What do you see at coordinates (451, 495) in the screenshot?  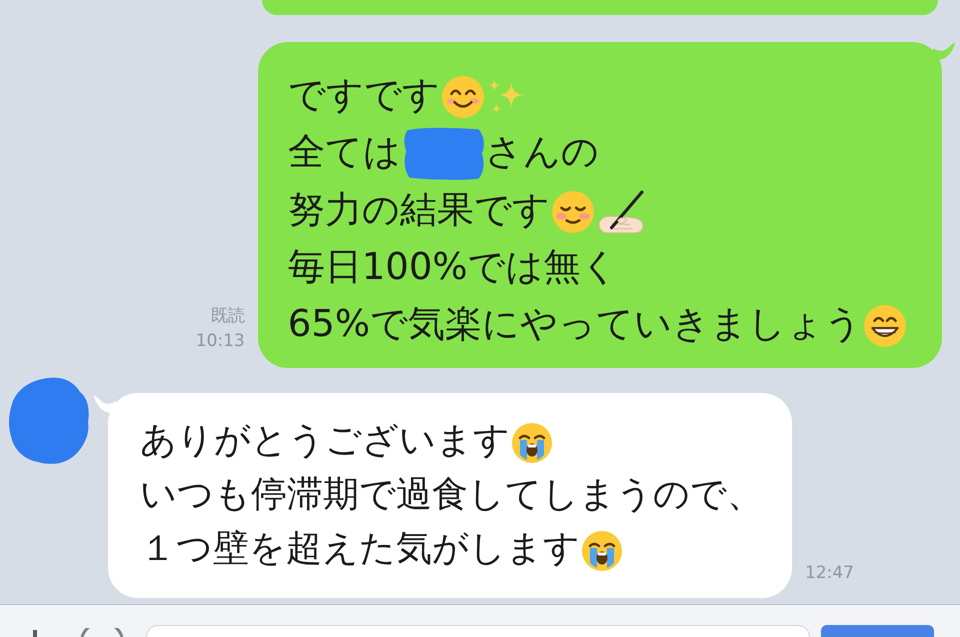 I see `message-text: いつも停滞期で過食してしまうので、` at bounding box center [451, 495].